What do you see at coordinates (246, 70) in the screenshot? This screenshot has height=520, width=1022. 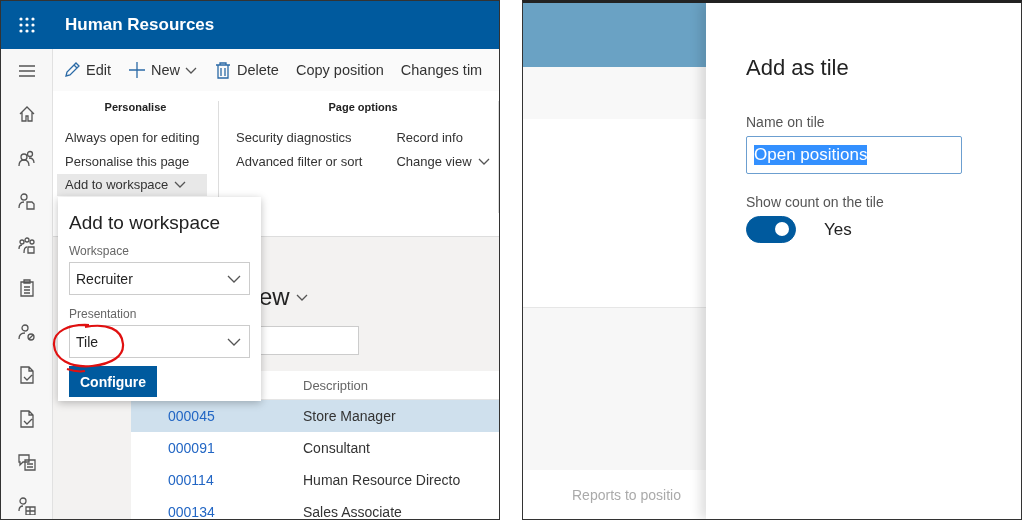 I see `toolbar-button: Delete` at bounding box center [246, 70].